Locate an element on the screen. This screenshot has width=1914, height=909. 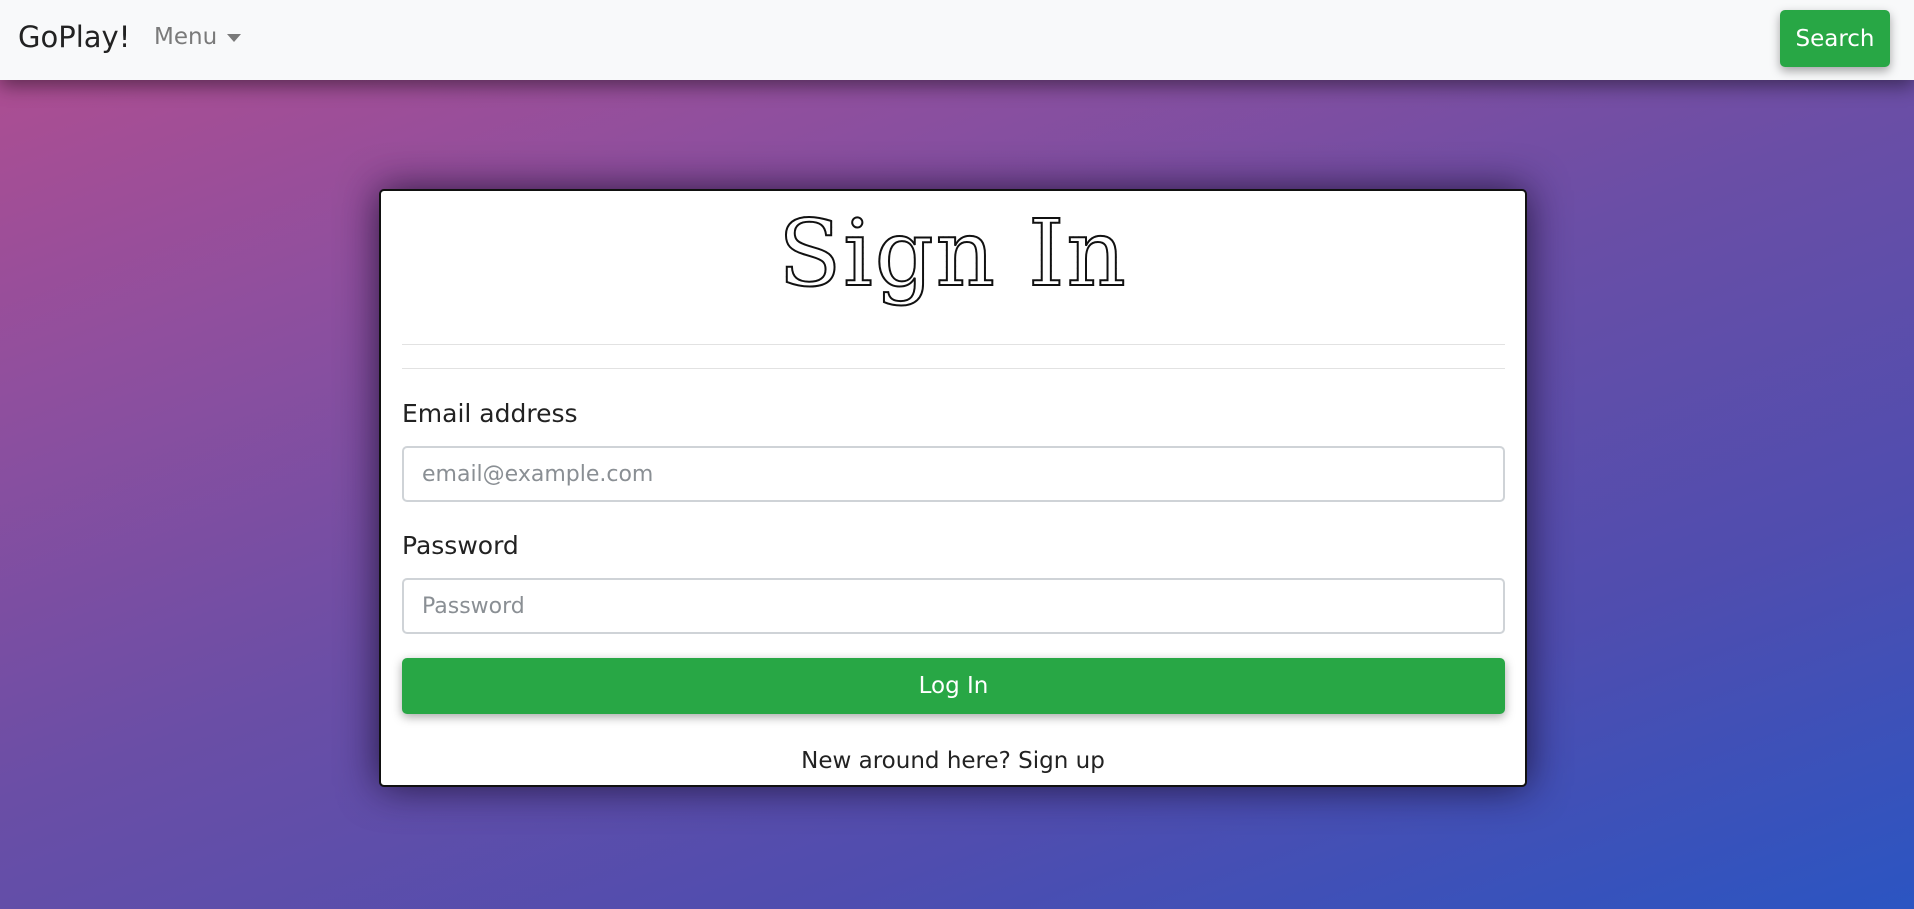
signup-prompt-text: New around here? is located at coordinates (906, 761).